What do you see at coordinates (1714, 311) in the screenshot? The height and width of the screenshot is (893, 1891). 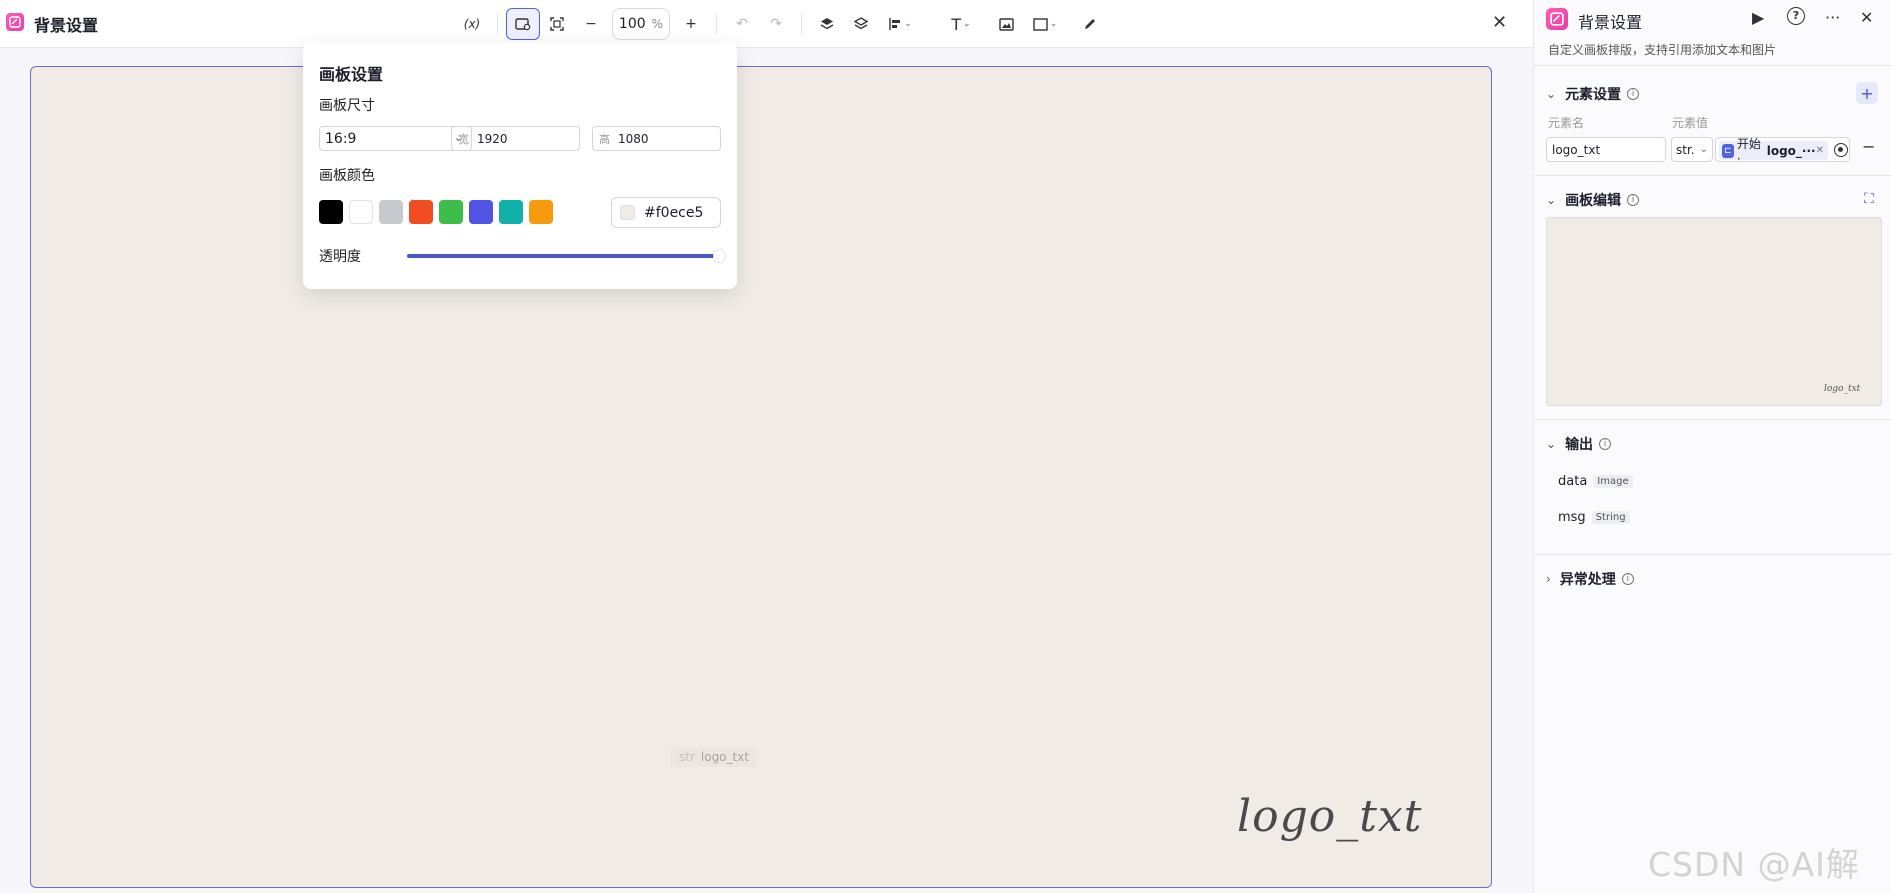 I see `canvas-preview: logo_txt` at bounding box center [1714, 311].